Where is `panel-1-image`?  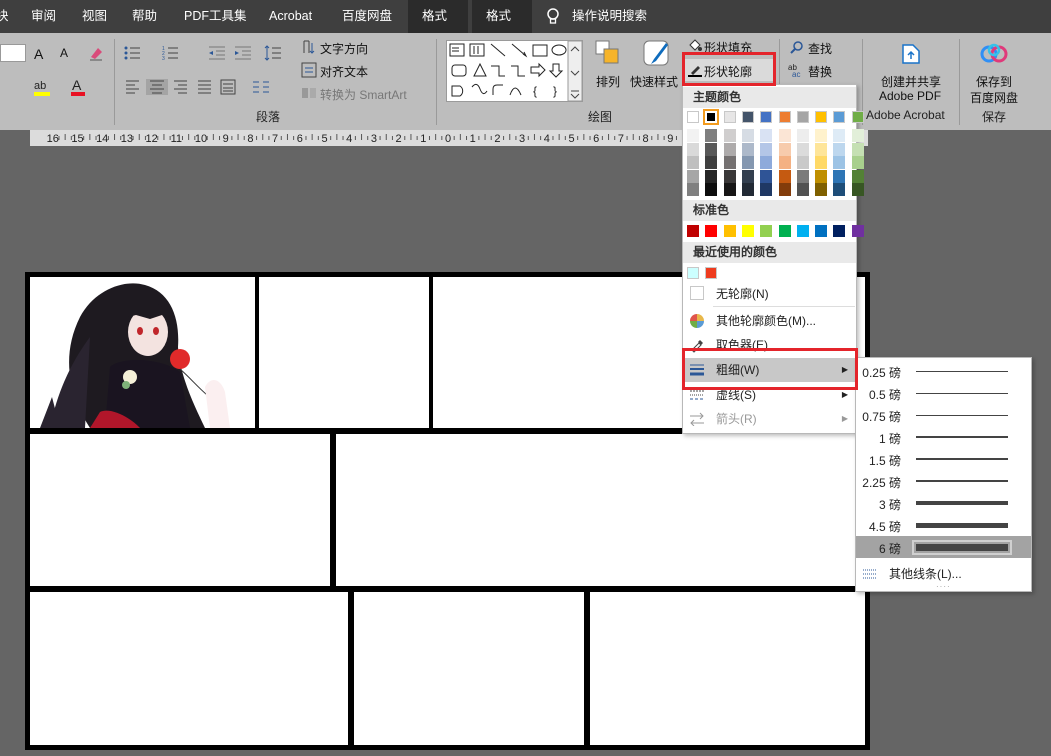 panel-1-image is located at coordinates (142, 352).